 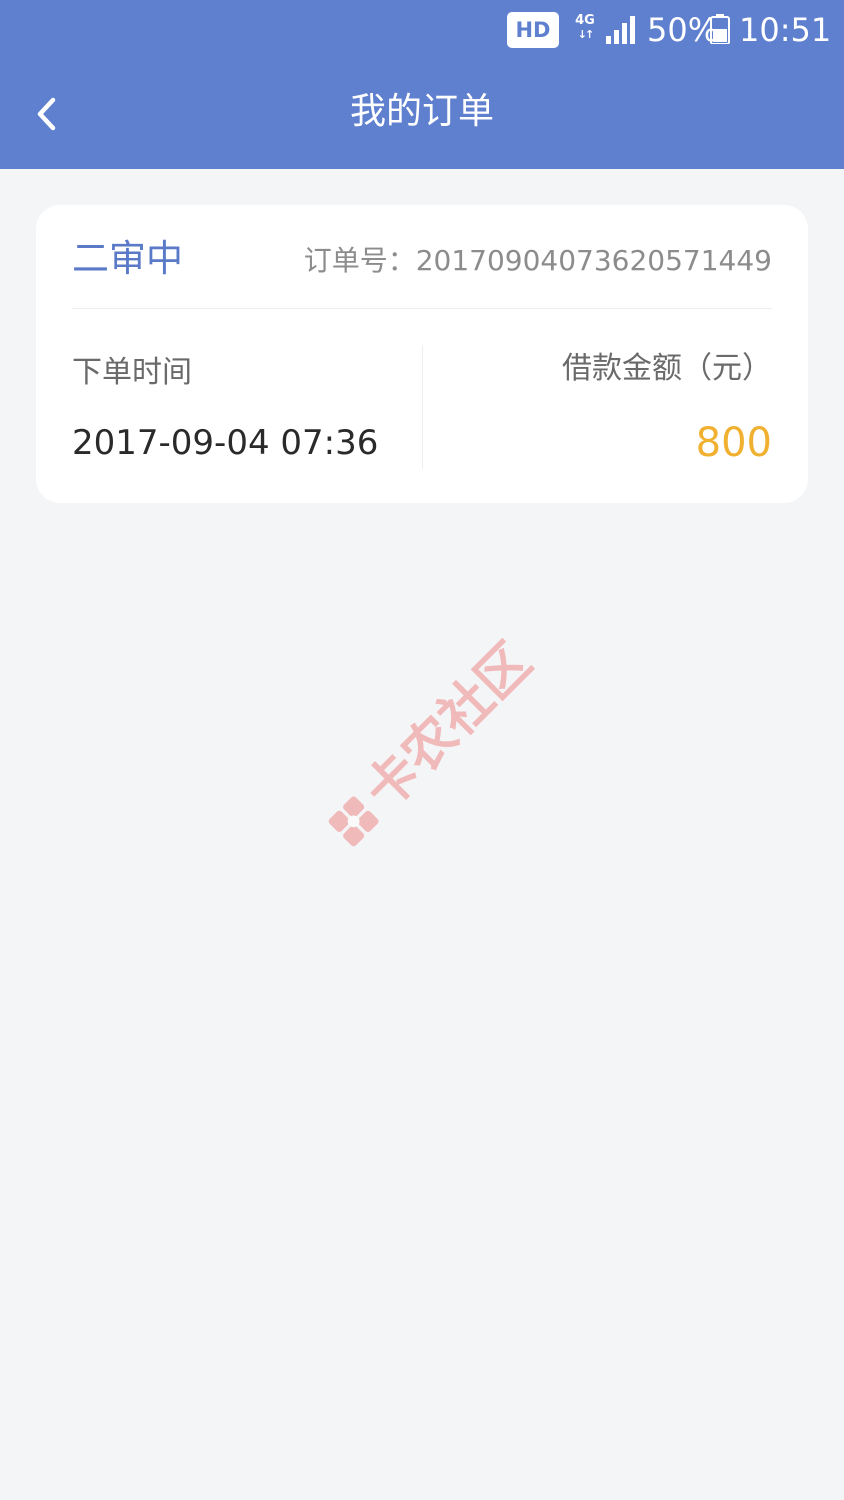 What do you see at coordinates (421, 111) in the screenshot?
I see `page-title: 我的订单` at bounding box center [421, 111].